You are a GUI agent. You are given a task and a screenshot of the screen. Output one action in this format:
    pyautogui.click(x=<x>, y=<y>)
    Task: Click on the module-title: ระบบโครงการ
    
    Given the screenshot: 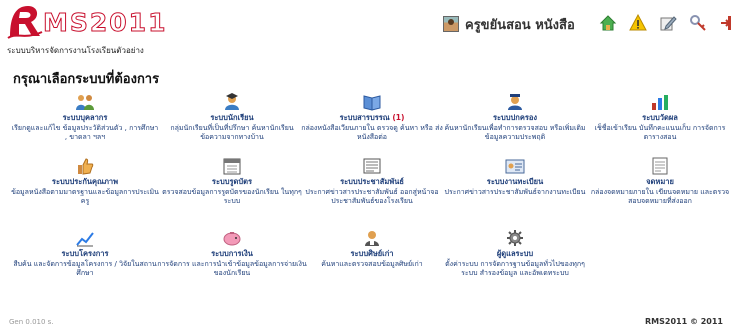 What is the action you would take?
    pyautogui.click(x=85, y=253)
    